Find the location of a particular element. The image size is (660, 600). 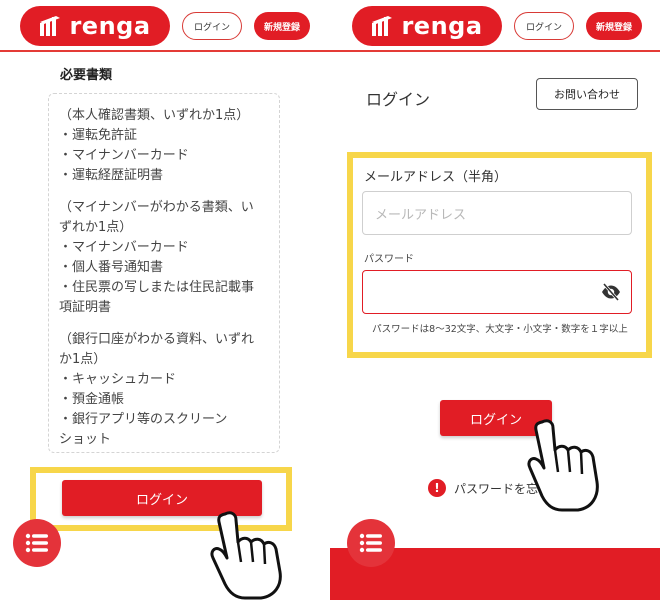

password-input is located at coordinates (497, 292).